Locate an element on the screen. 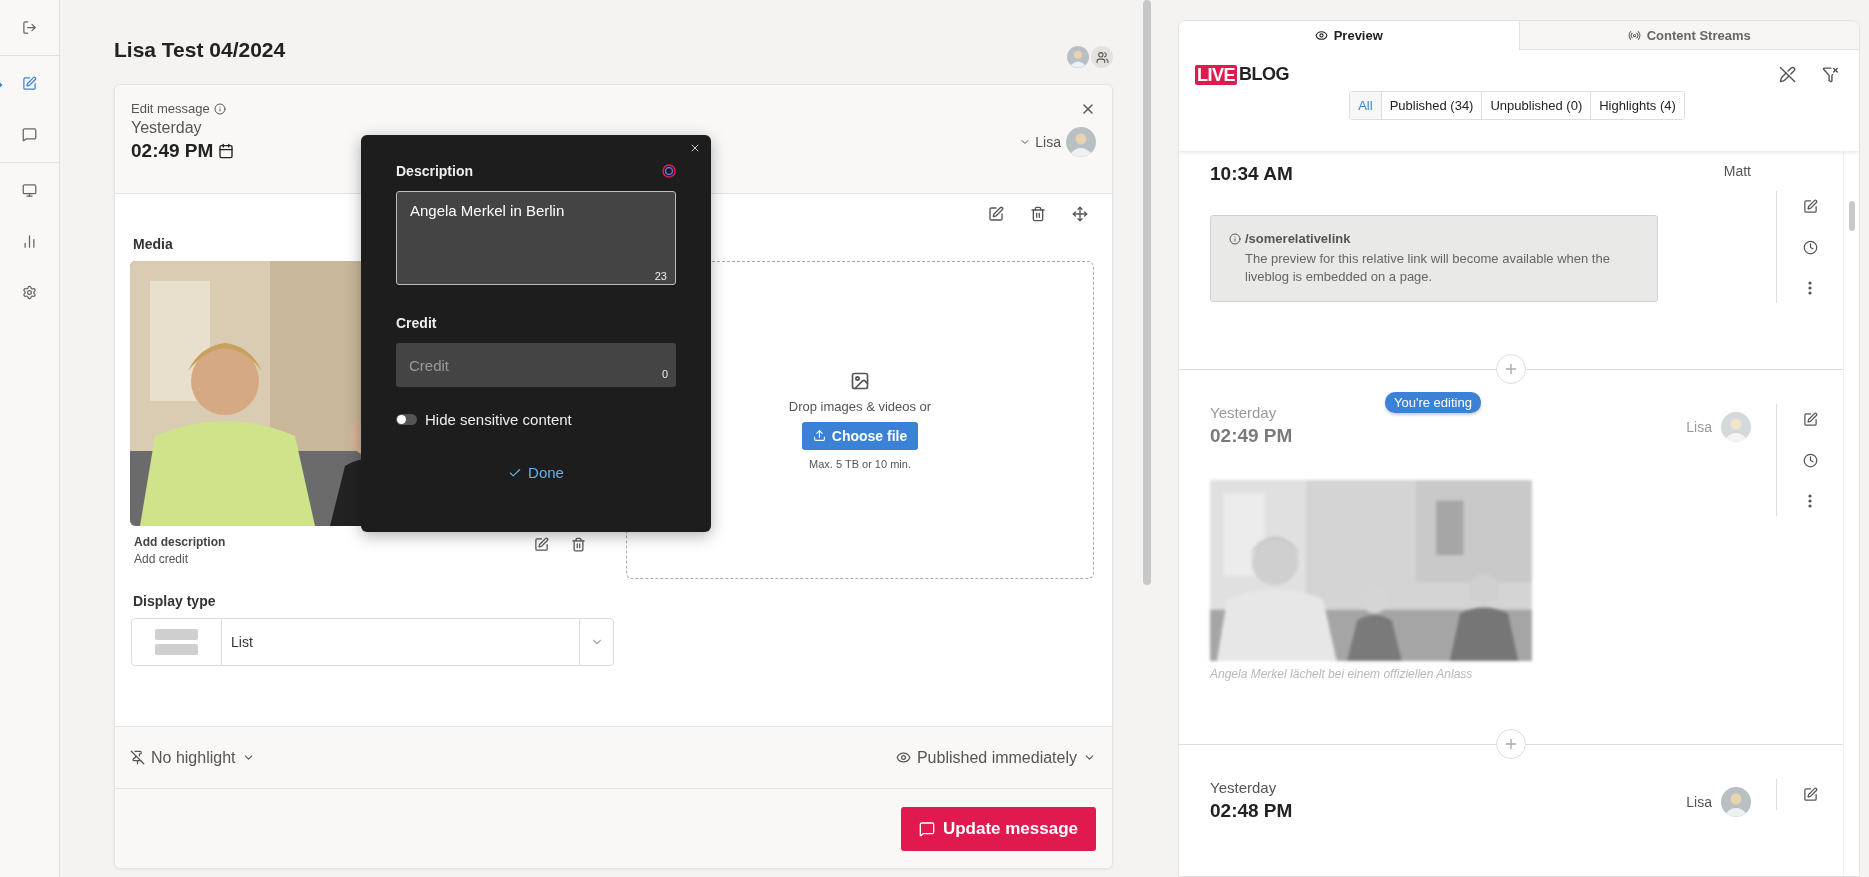 This screenshot has height=877, width=1869. image-icon is located at coordinates (860, 380).